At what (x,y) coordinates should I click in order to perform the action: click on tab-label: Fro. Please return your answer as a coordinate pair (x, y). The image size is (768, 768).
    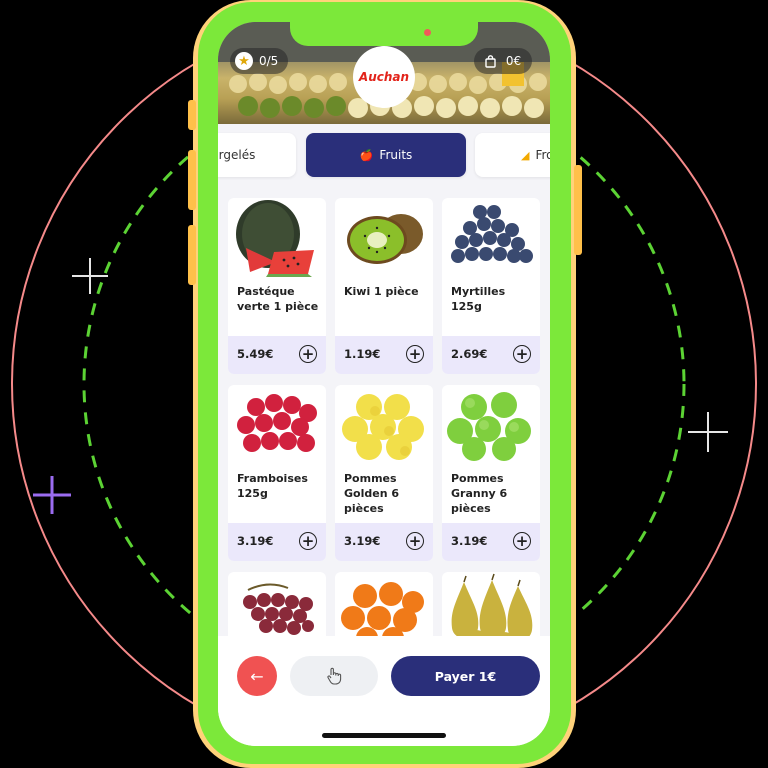
    Looking at the image, I should click on (542, 155).